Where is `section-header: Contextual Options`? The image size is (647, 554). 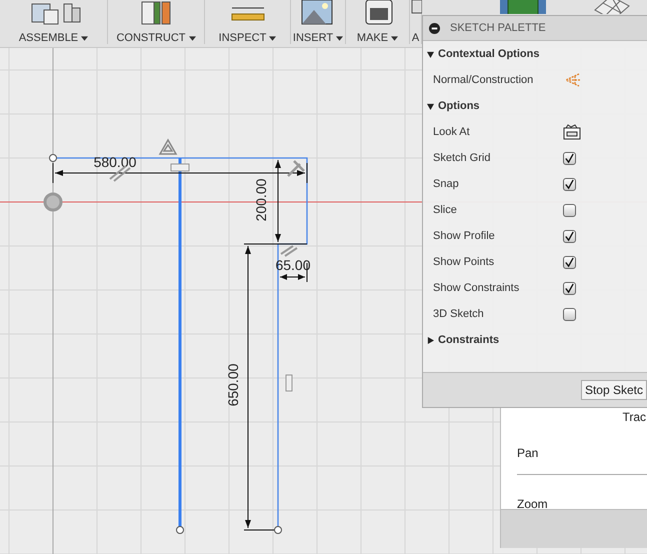 section-header: Contextual Options is located at coordinates (535, 54).